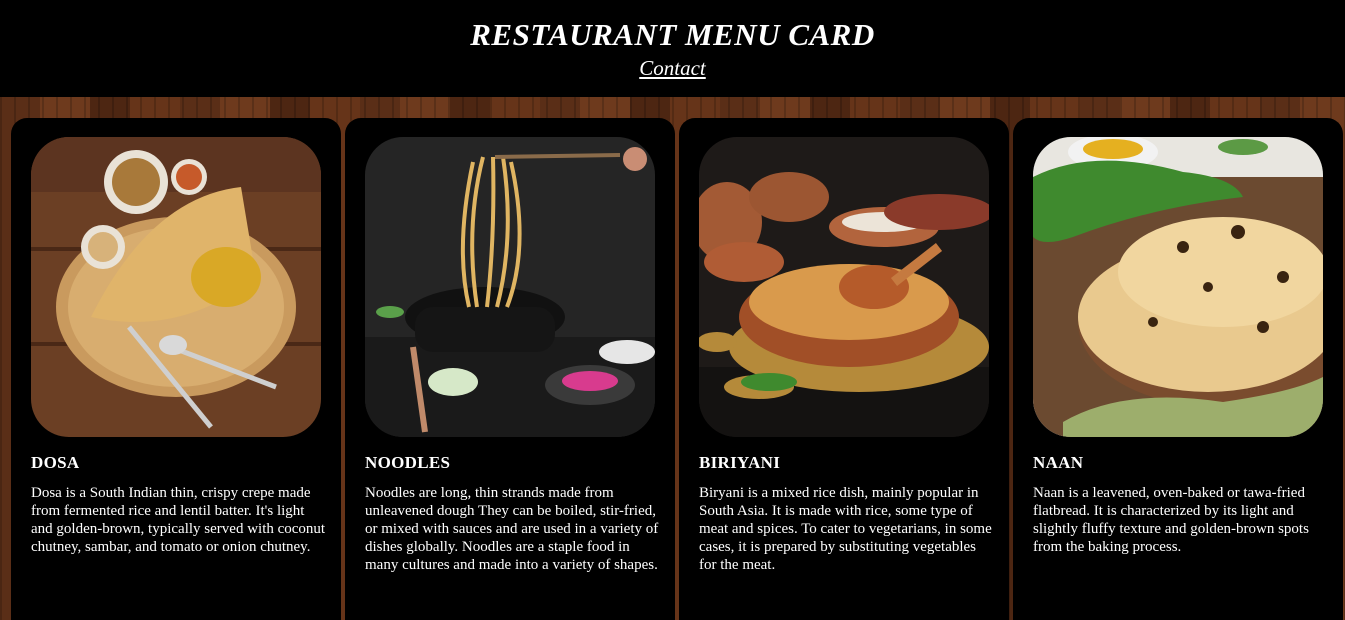 The height and width of the screenshot is (620, 1345). I want to click on menu-item-title: BIRIYANI, so click(740, 462).